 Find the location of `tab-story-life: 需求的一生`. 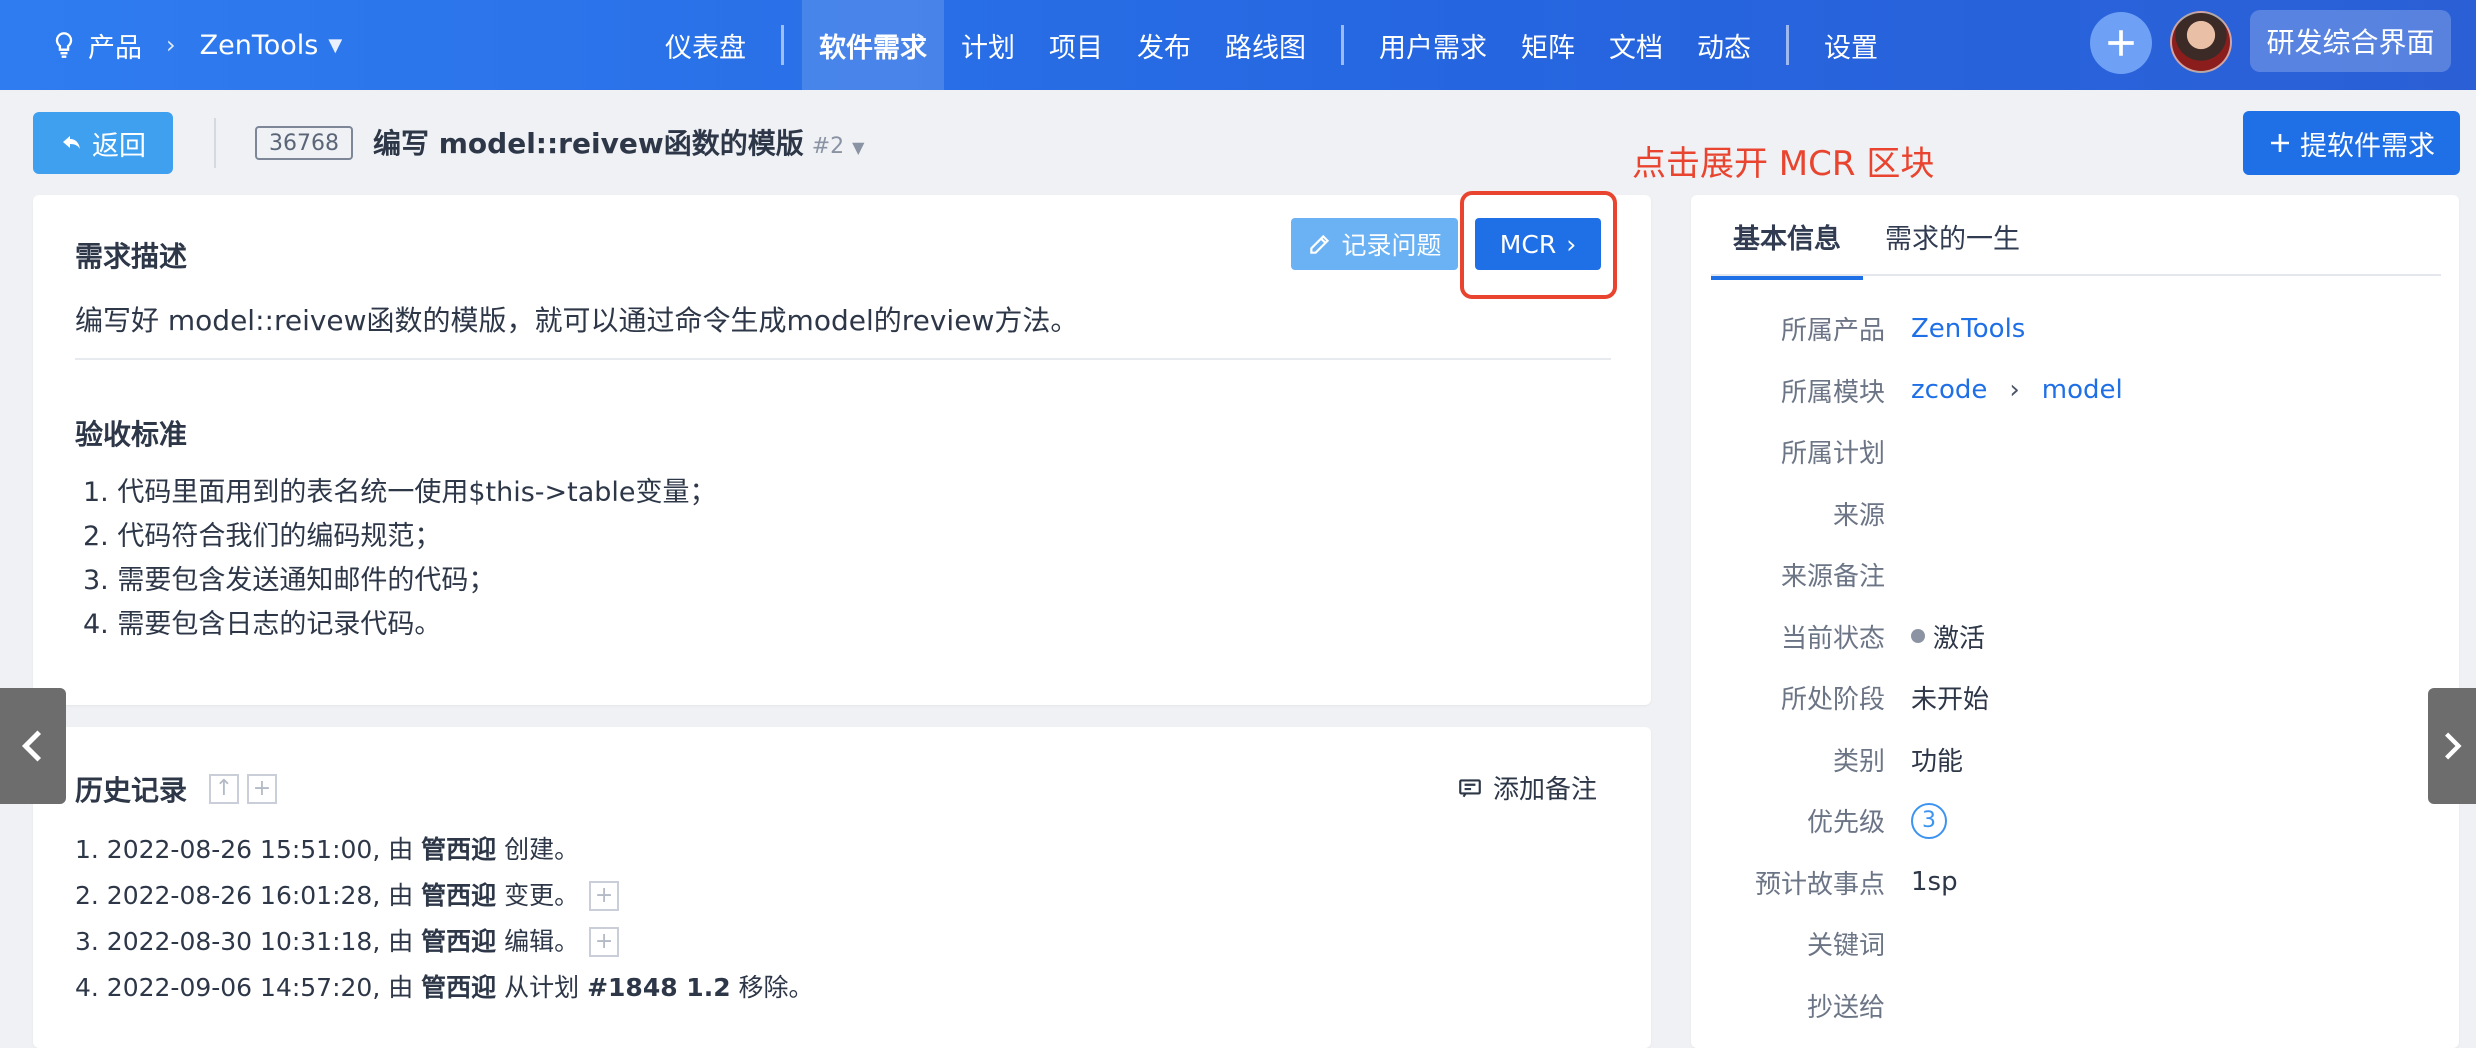

tab-story-life: 需求的一生 is located at coordinates (1952, 248).